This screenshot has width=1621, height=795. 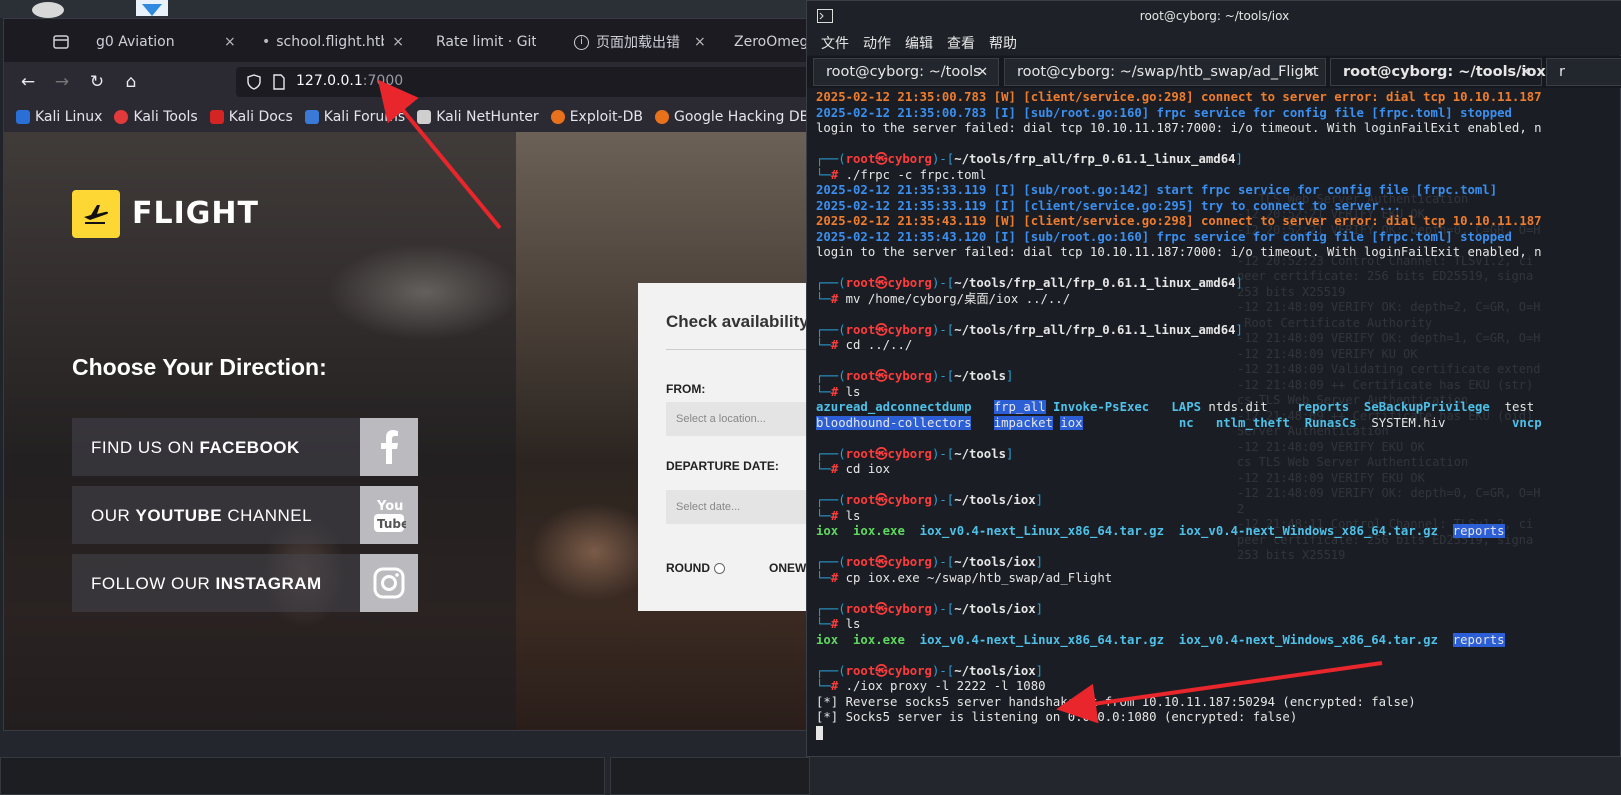 I want to click on menu-file: 文件, so click(x=835, y=43).